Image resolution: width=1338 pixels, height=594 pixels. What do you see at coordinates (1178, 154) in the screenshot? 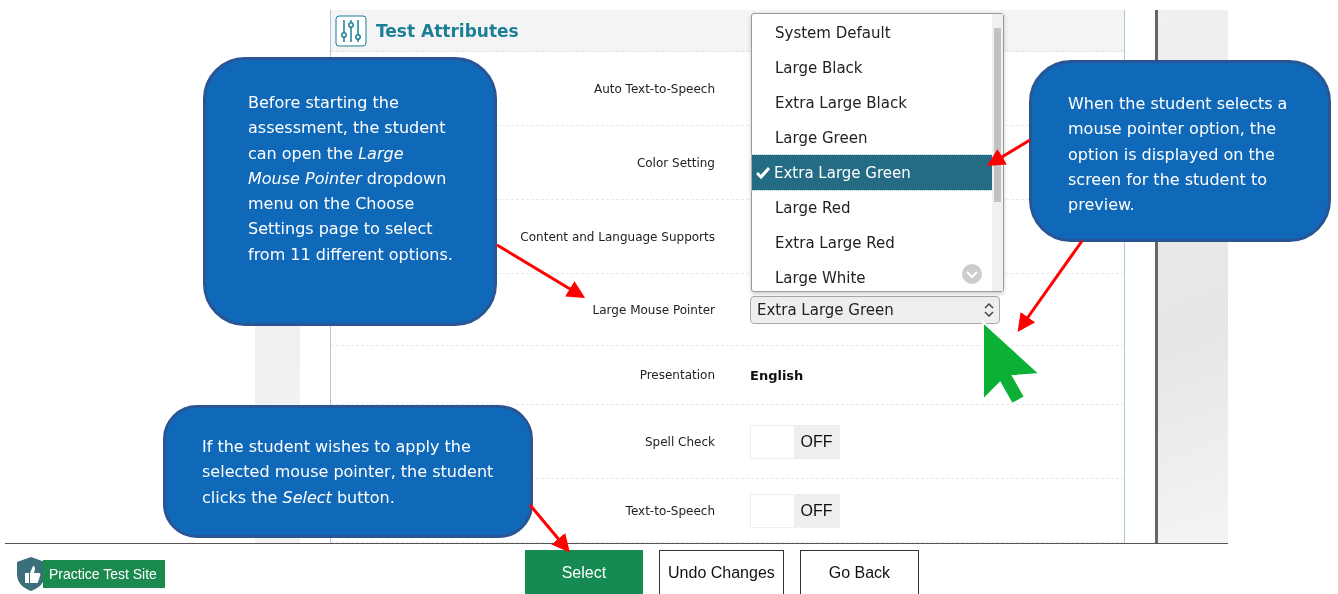
I see `callout-text: When the student selects a mouse pointer option, the option is displayed on the screen for the student to preview.` at bounding box center [1178, 154].